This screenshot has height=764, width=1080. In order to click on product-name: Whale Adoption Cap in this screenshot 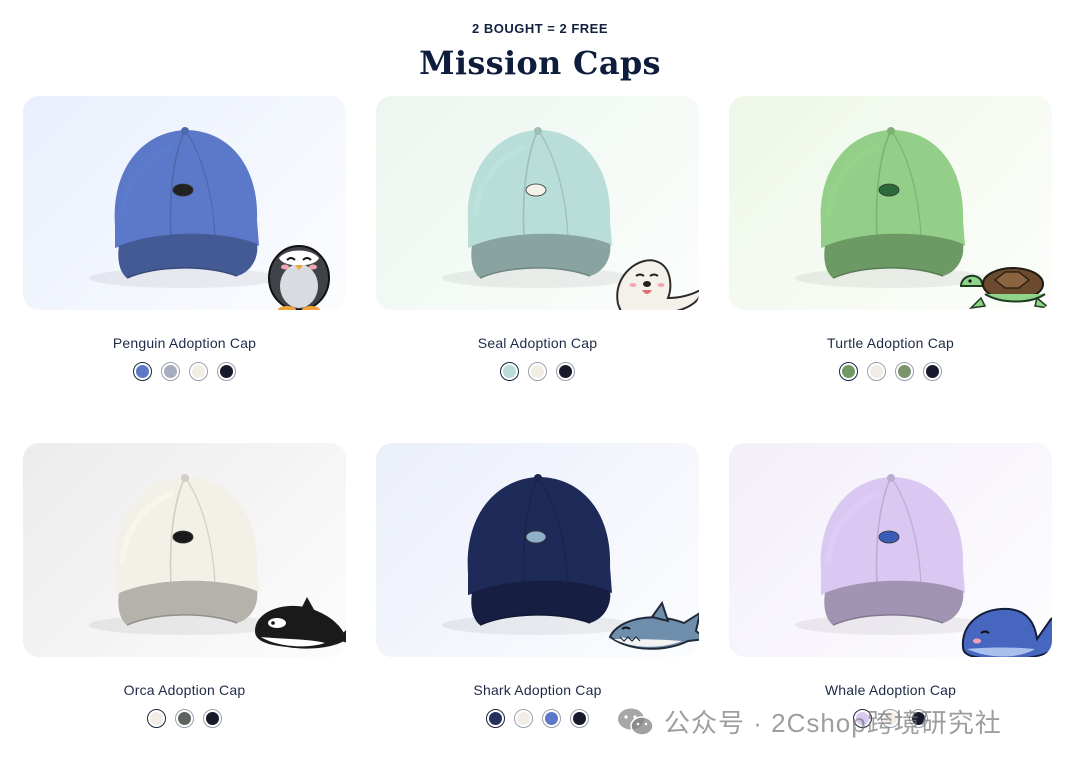, I will do `click(890, 690)`.